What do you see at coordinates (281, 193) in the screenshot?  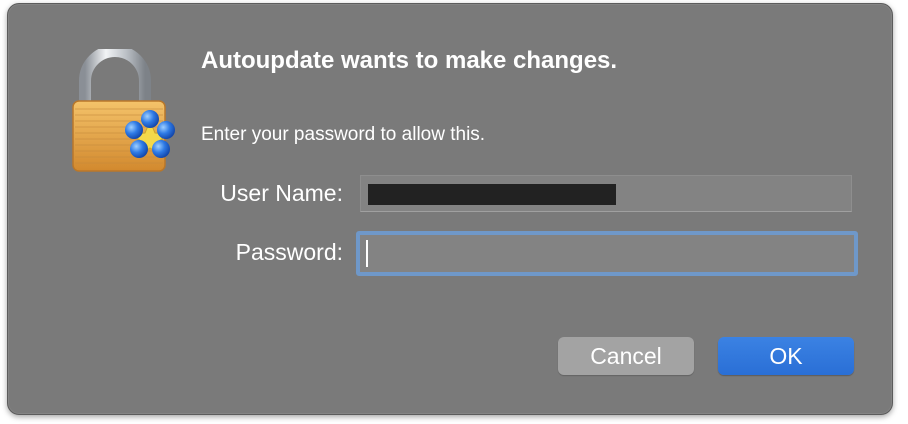 I see `username-label: User Name:` at bounding box center [281, 193].